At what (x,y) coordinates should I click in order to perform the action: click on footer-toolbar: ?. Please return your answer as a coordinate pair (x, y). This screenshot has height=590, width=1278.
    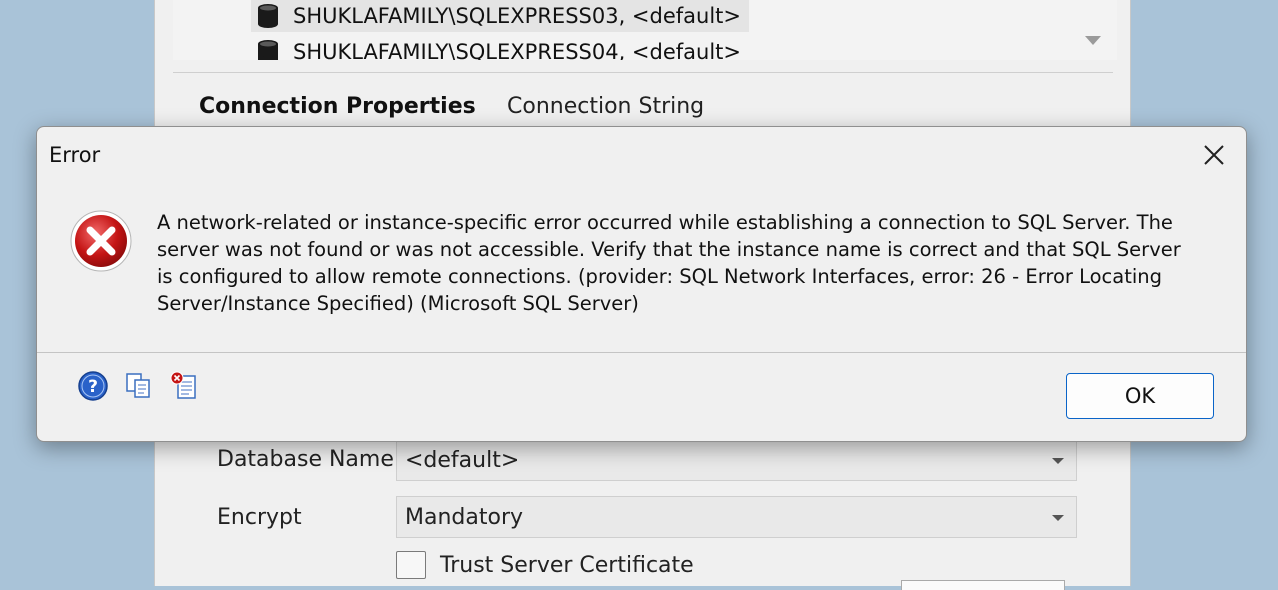
    Looking at the image, I should click on (139, 386).